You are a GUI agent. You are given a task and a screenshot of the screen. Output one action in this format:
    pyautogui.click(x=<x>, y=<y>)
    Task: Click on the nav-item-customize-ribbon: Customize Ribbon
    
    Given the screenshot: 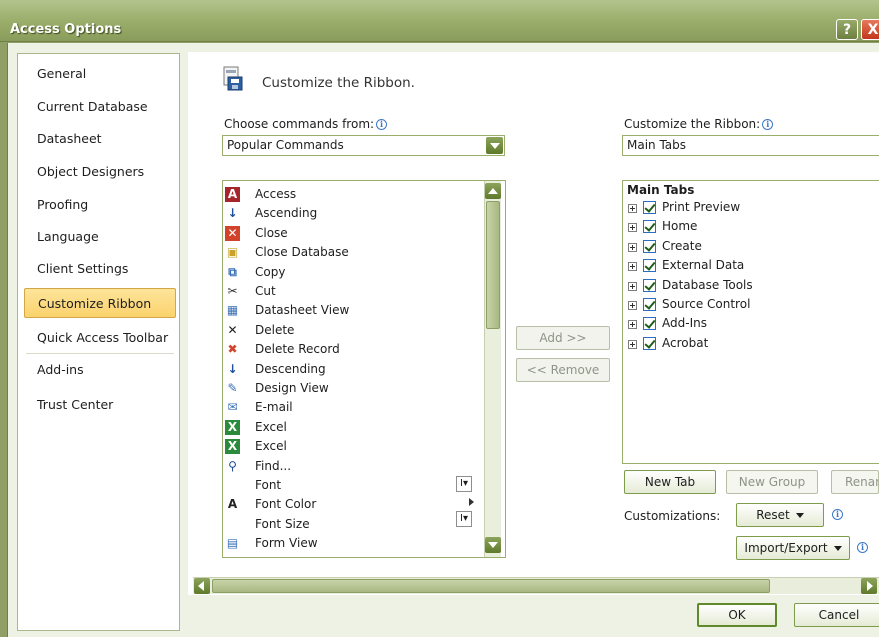 What is the action you would take?
    pyautogui.click(x=100, y=303)
    